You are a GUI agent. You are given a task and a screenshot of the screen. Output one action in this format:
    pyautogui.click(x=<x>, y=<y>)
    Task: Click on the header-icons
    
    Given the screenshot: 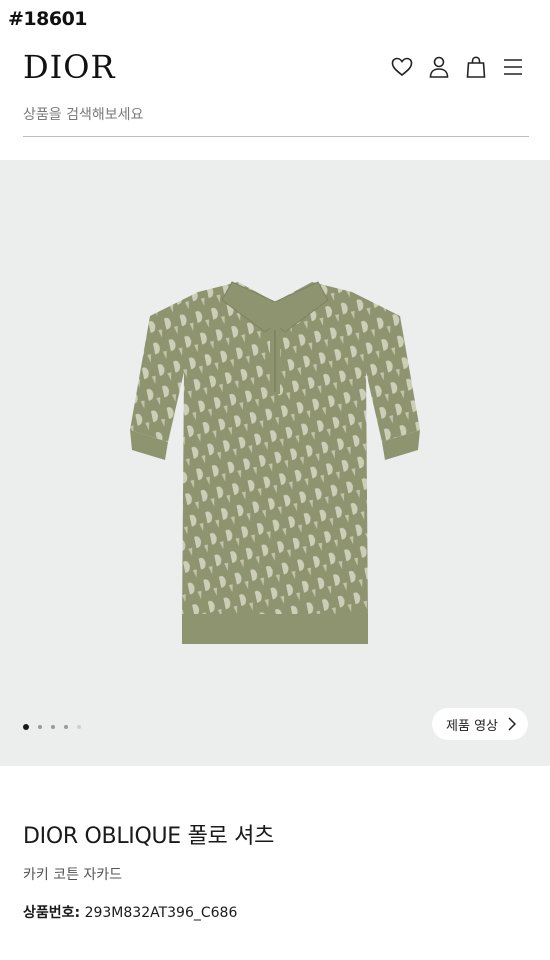 What is the action you would take?
    pyautogui.click(x=457, y=67)
    